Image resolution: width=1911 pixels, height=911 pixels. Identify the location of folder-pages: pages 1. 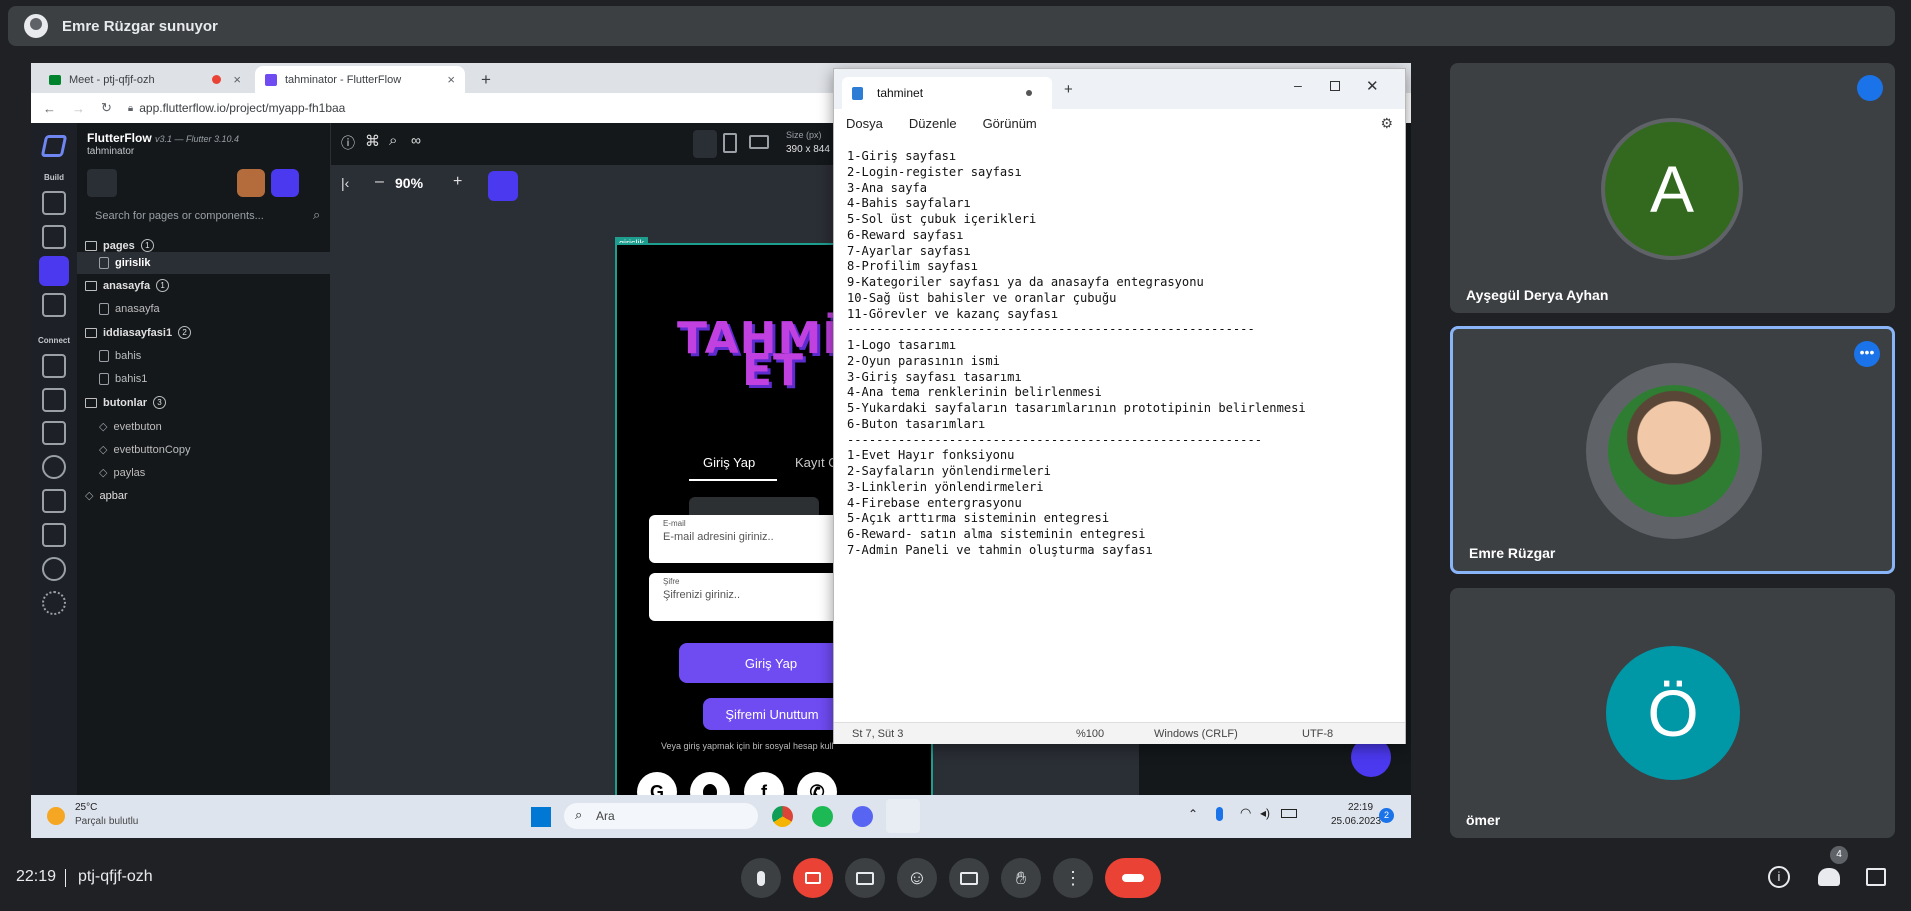
(119, 245).